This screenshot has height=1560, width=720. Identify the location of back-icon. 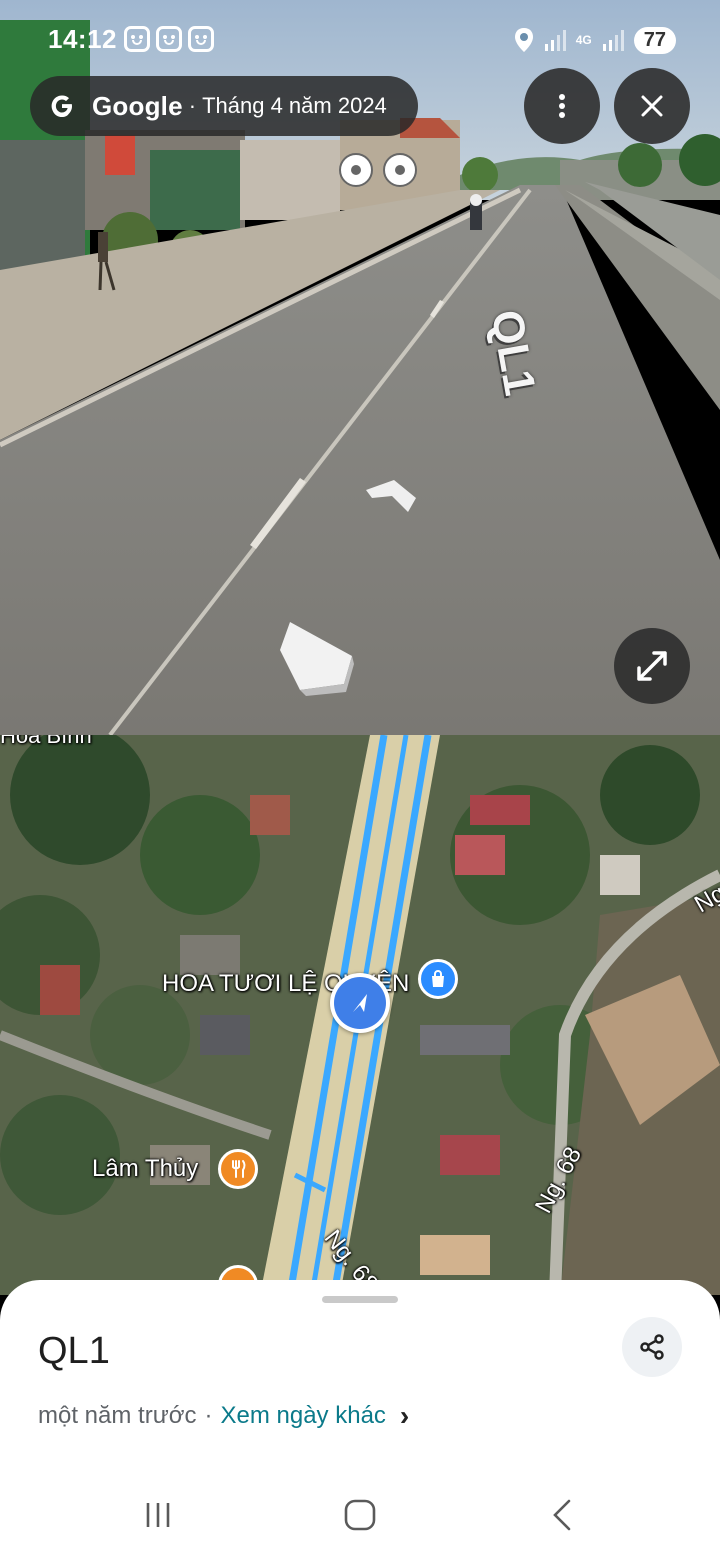
(562, 1515).